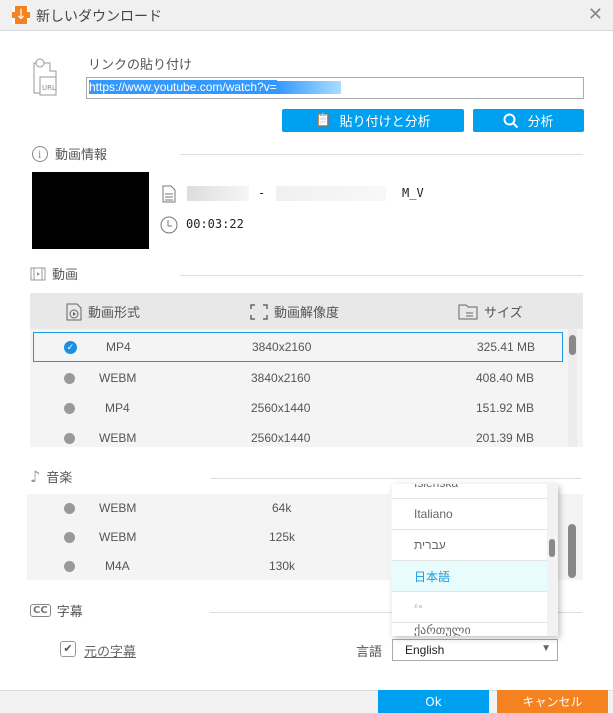 The image size is (613, 713). I want to click on column-size-label: サイズ, so click(503, 313).